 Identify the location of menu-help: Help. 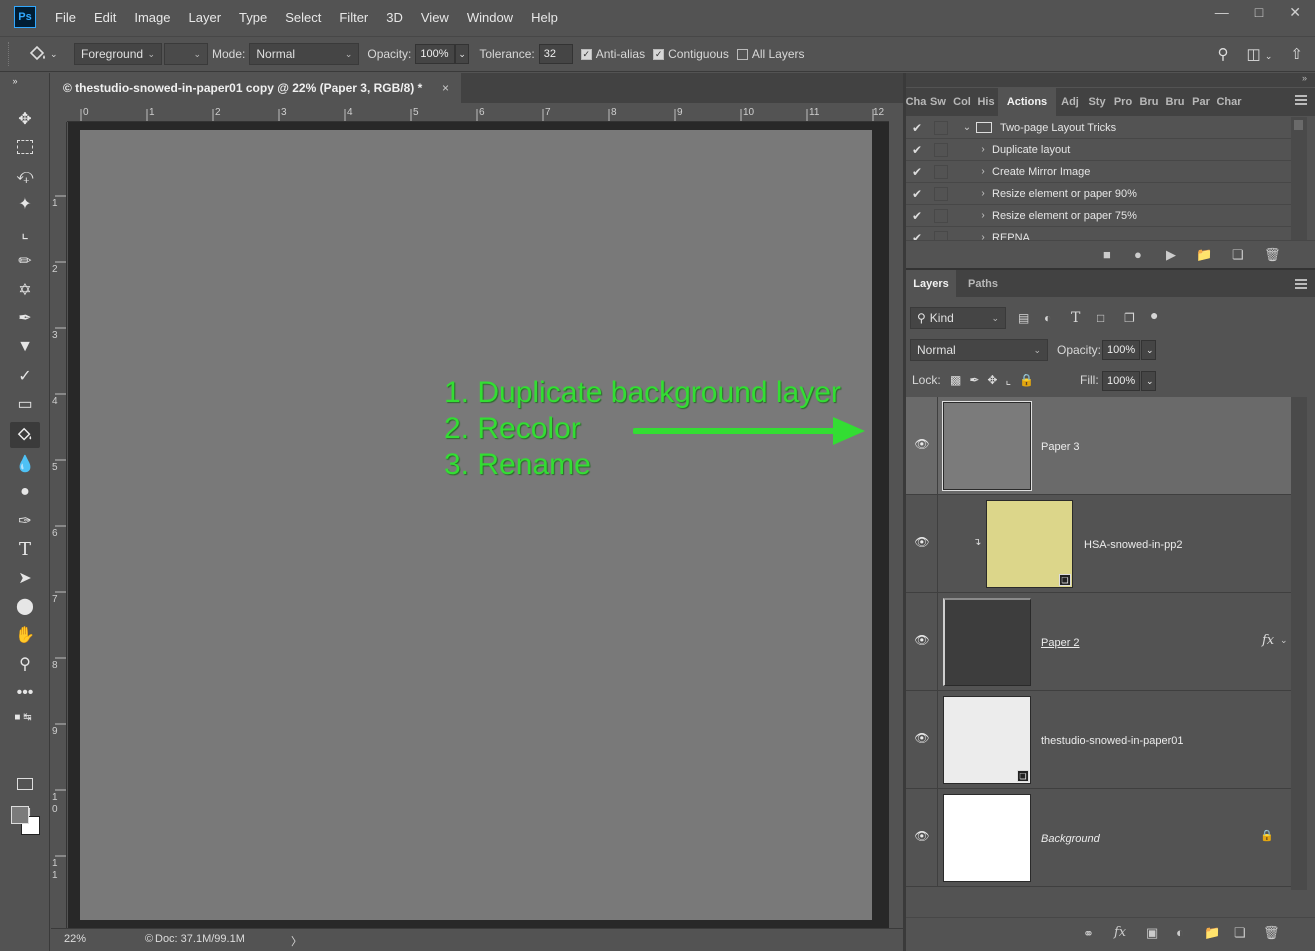
(544, 17).